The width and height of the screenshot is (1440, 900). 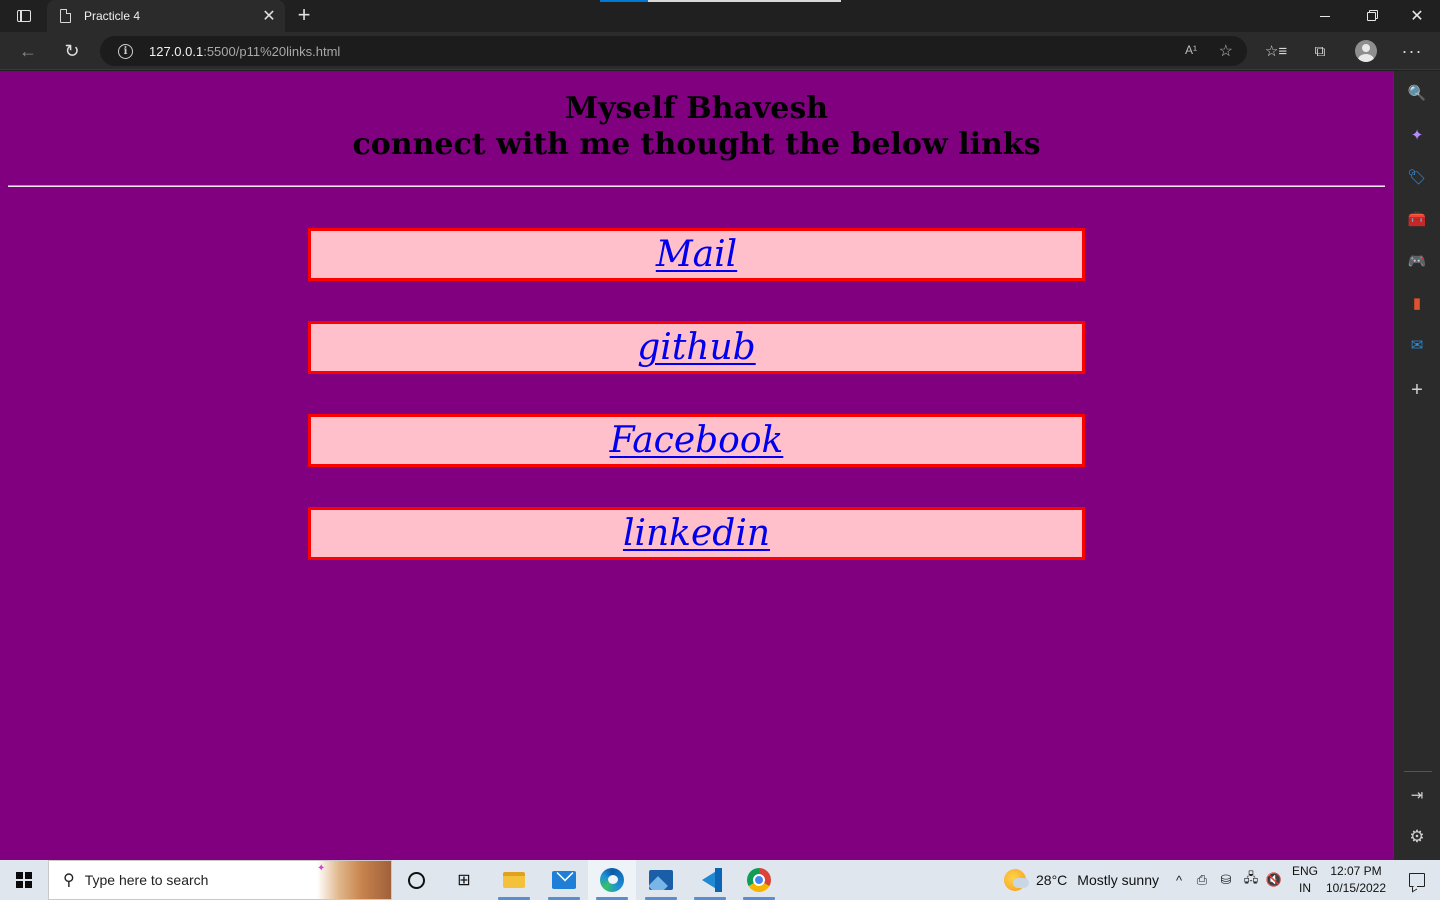 I want to click on new-tab-button: +, so click(x=304, y=16).